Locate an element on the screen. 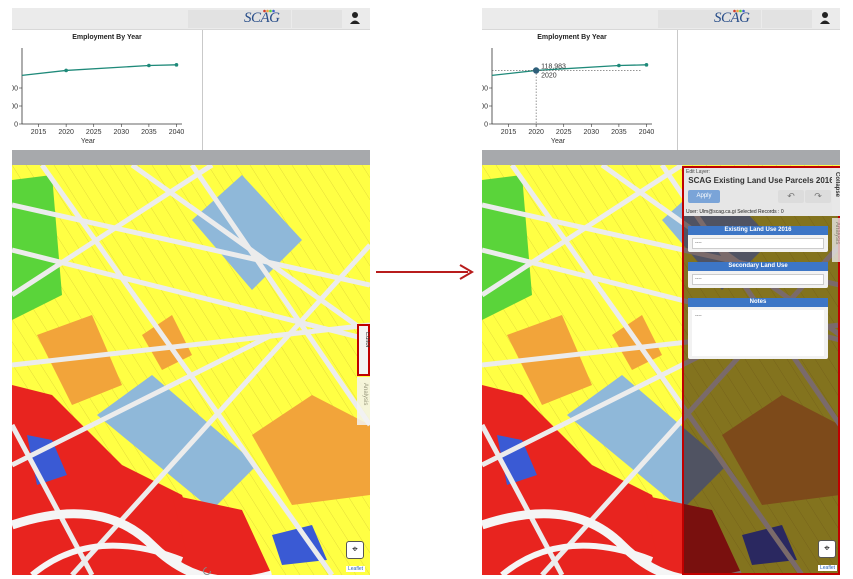  y-tick-label: 000 is located at coordinates (15, 89).